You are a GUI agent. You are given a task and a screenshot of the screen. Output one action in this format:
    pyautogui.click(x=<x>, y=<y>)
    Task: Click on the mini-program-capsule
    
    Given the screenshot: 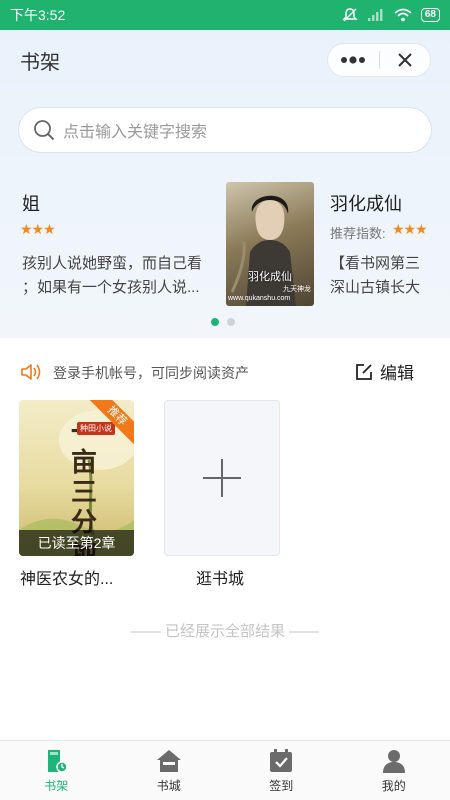 What is the action you would take?
    pyautogui.click(x=379, y=60)
    